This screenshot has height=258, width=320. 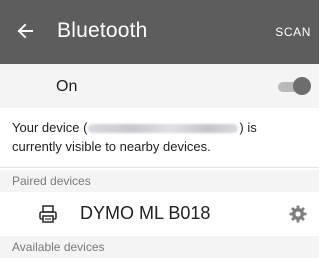 What do you see at coordinates (51, 181) in the screenshot?
I see `paired-devices-label: Paired devices` at bounding box center [51, 181].